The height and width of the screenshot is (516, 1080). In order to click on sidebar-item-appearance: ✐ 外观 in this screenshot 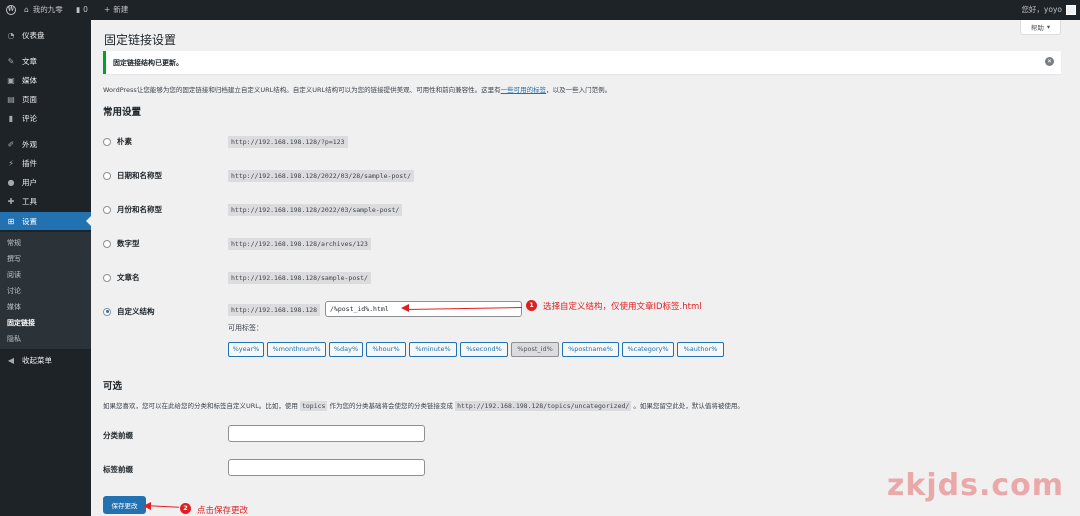, I will do `click(45, 144)`.